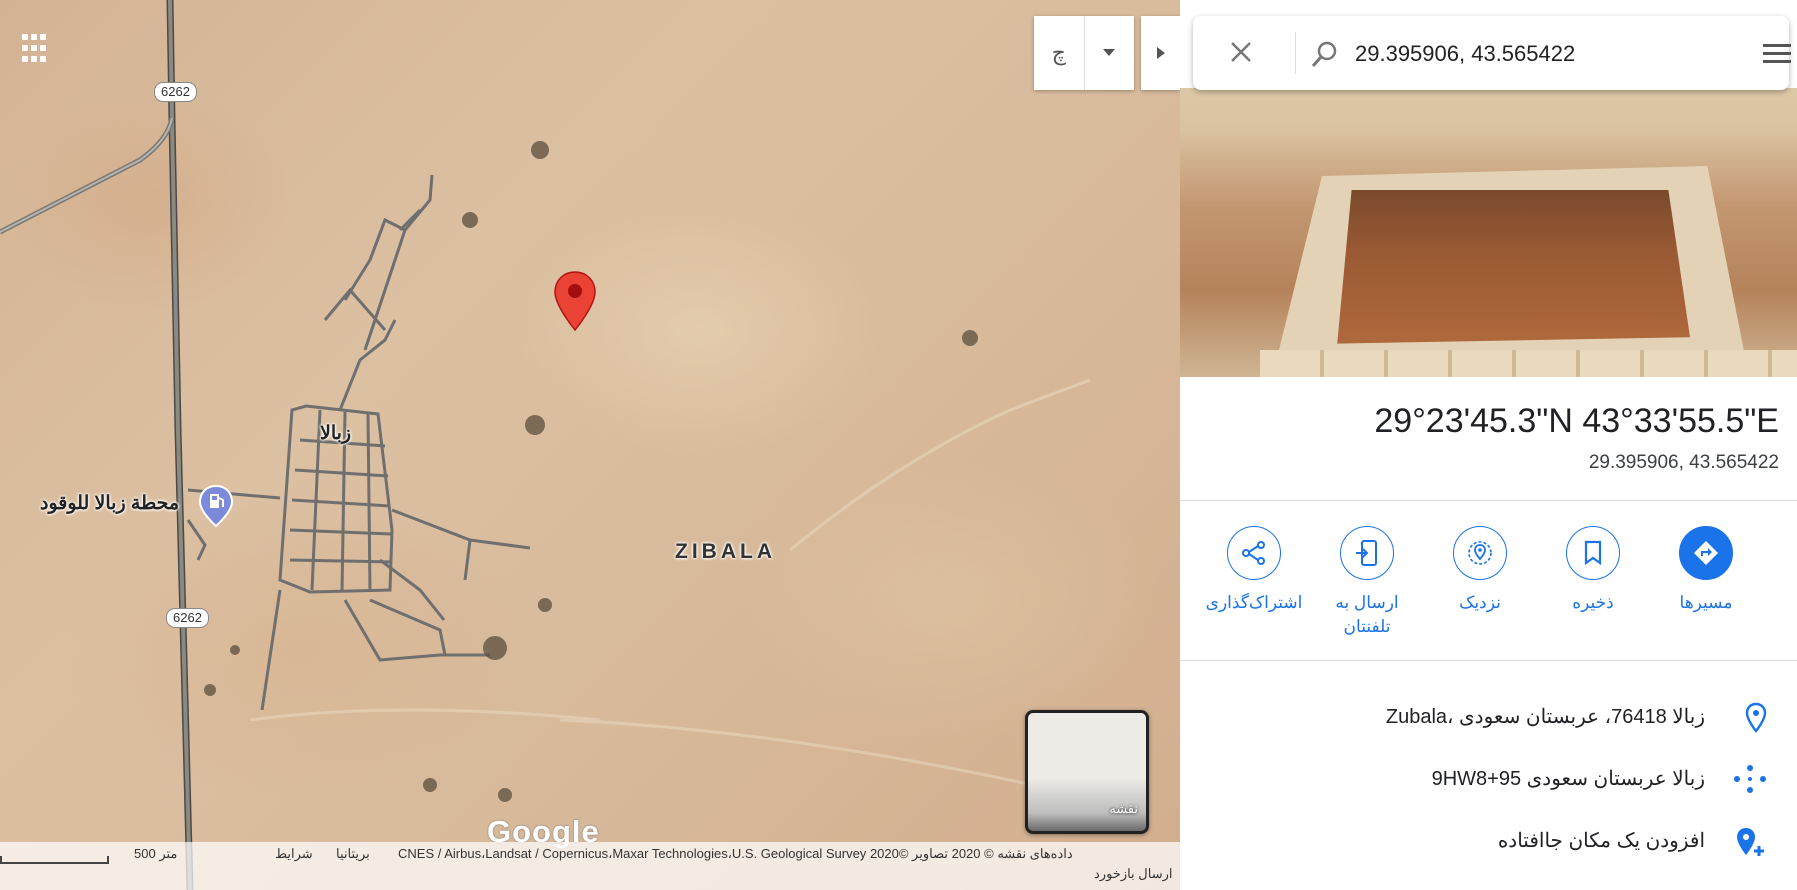 The width and height of the screenshot is (1797, 890). What do you see at coordinates (1593, 570) in the screenshot?
I see `save-button: ذخیره` at bounding box center [1593, 570].